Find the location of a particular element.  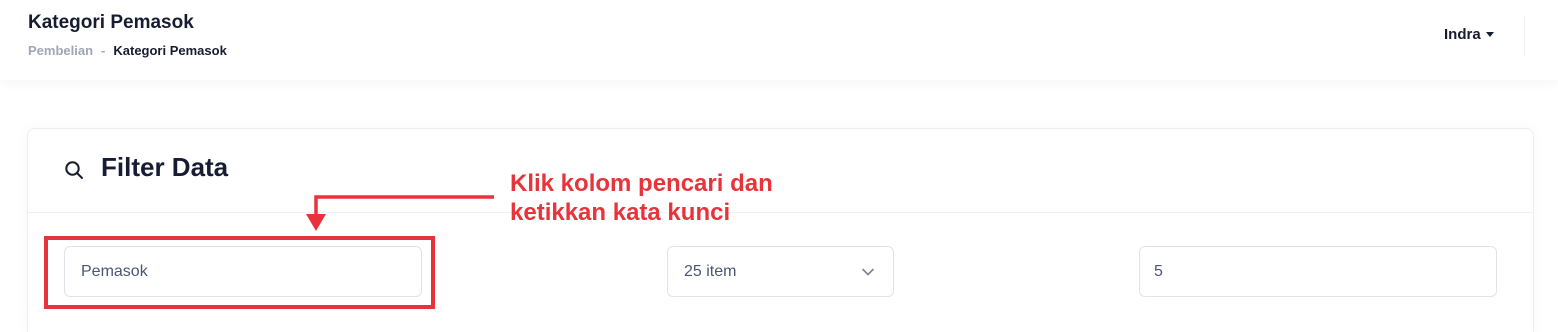

caret-down-icon is located at coordinates (1489, 34).